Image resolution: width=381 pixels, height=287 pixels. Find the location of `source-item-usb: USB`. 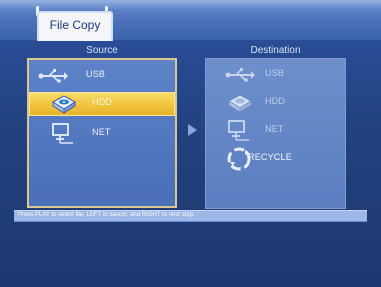

source-item-usb: USB is located at coordinates (102, 76).